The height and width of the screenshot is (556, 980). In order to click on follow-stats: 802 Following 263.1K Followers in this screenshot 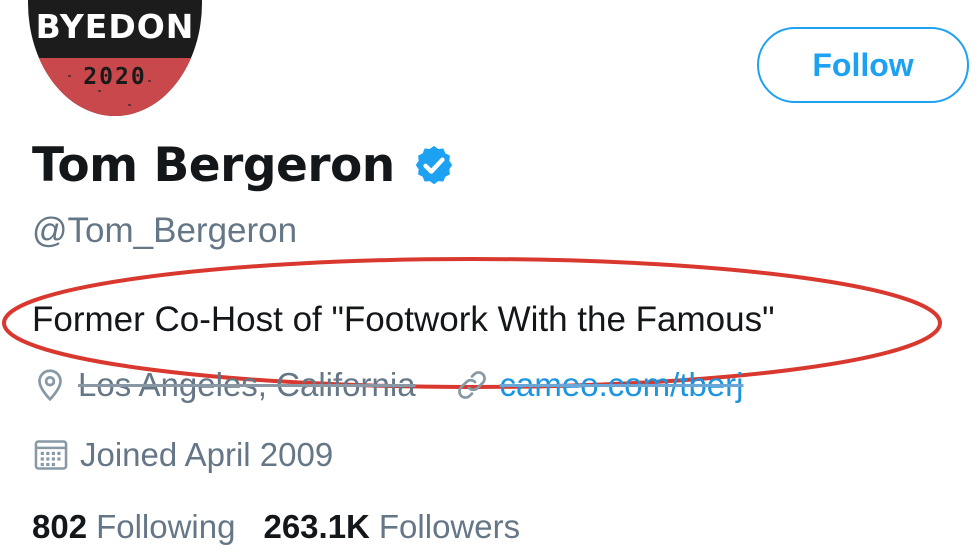, I will do `click(276, 527)`.